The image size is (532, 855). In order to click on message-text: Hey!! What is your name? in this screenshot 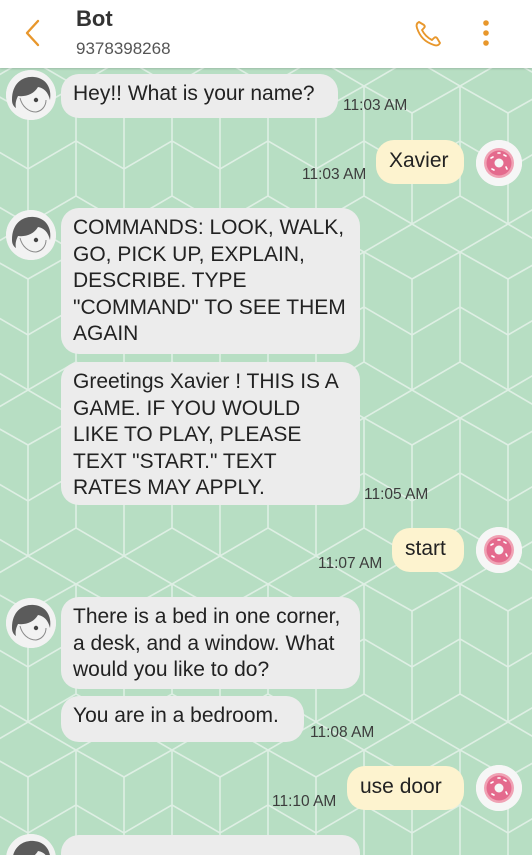, I will do `click(194, 93)`.